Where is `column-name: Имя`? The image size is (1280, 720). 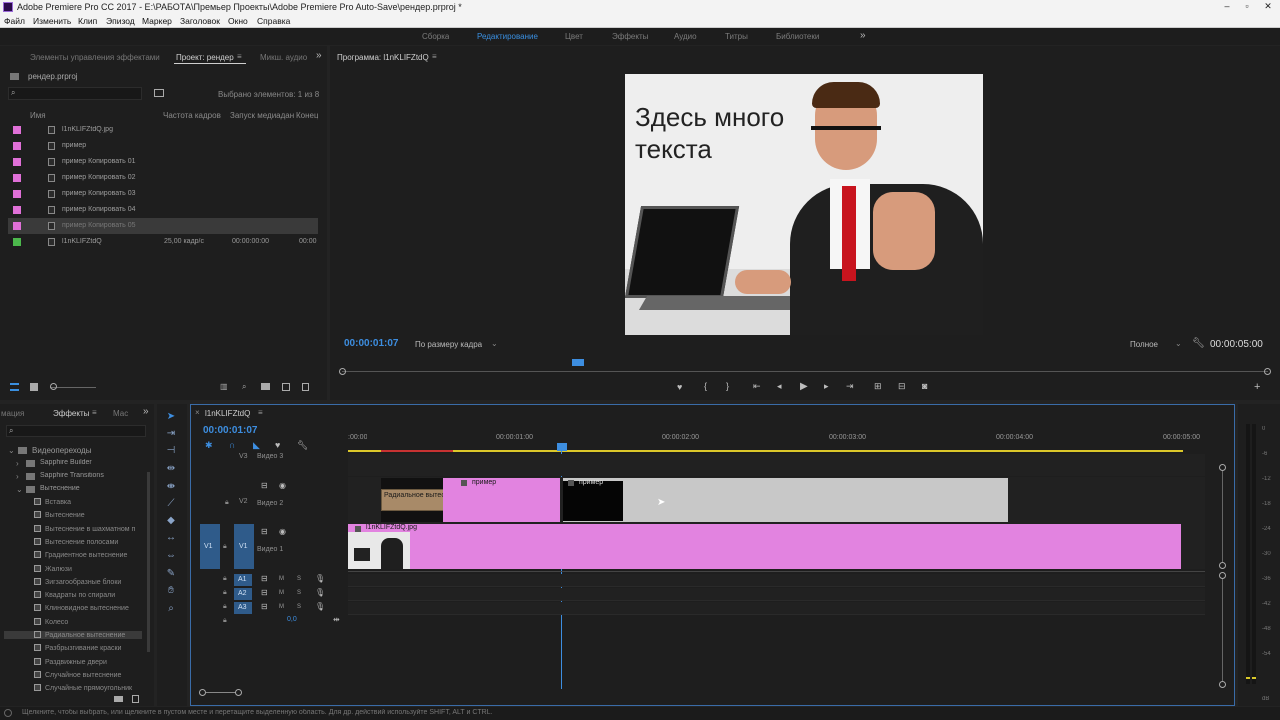 column-name: Имя is located at coordinates (38, 115).